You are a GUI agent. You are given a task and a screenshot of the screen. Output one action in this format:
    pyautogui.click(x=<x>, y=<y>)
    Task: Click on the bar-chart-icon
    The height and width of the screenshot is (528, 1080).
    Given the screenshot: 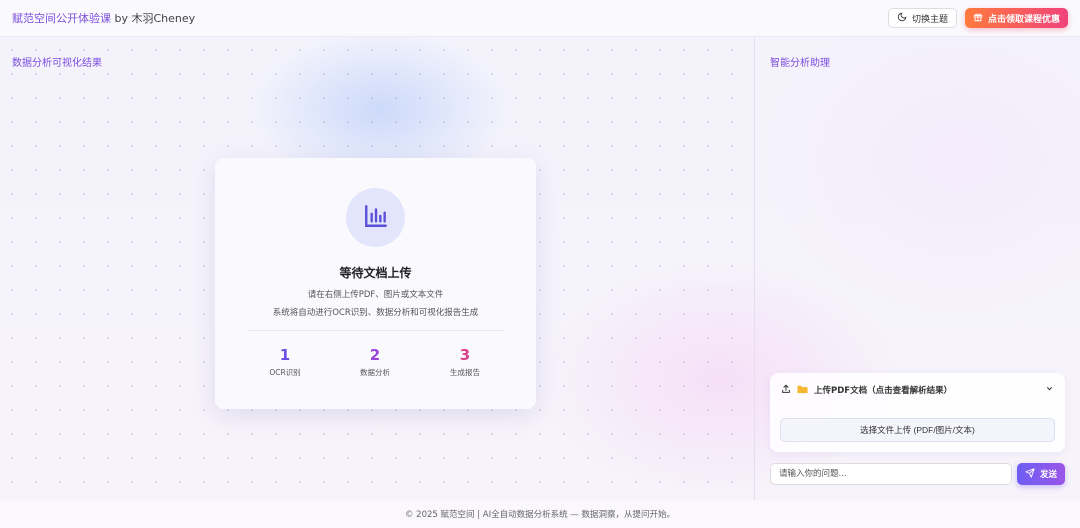 What is the action you would take?
    pyautogui.click(x=376, y=217)
    